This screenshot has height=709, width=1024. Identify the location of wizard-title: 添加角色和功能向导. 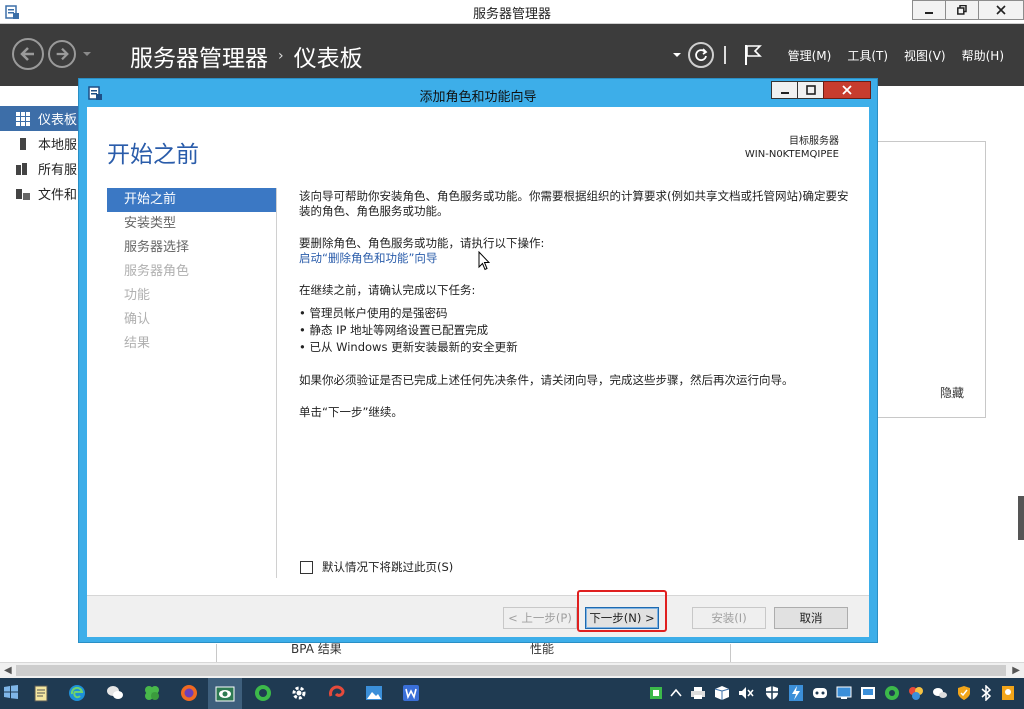
(478, 97).